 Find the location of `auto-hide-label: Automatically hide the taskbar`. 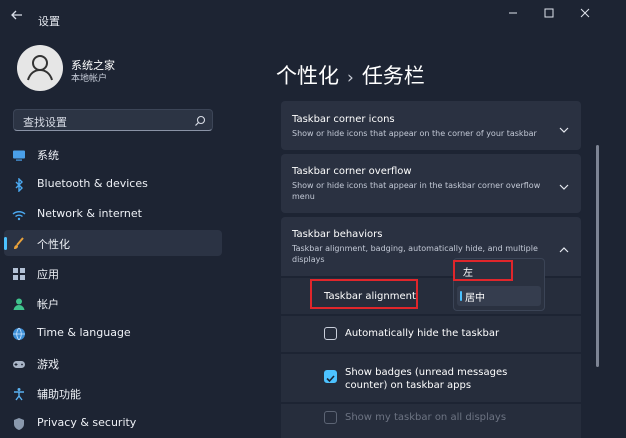

auto-hide-label: Automatically hide the taskbar is located at coordinates (422, 333).